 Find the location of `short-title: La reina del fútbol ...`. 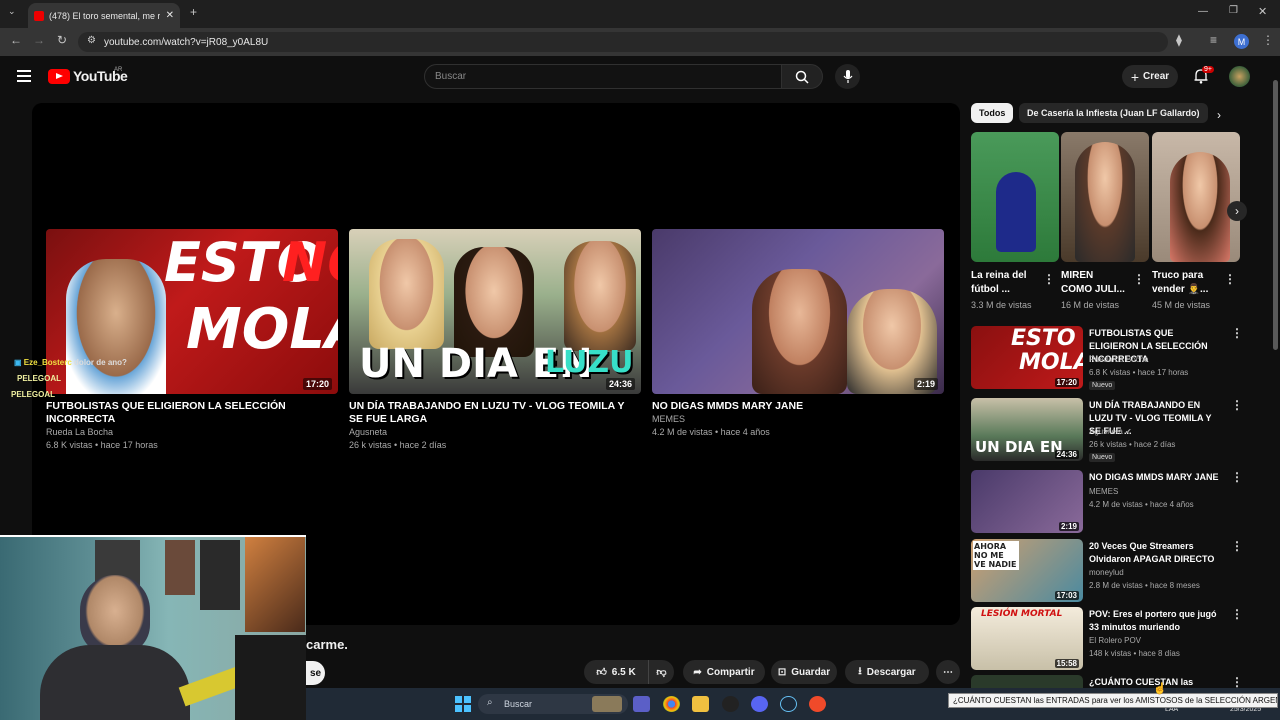

short-title: La reina del fútbol ... is located at coordinates (1004, 283).